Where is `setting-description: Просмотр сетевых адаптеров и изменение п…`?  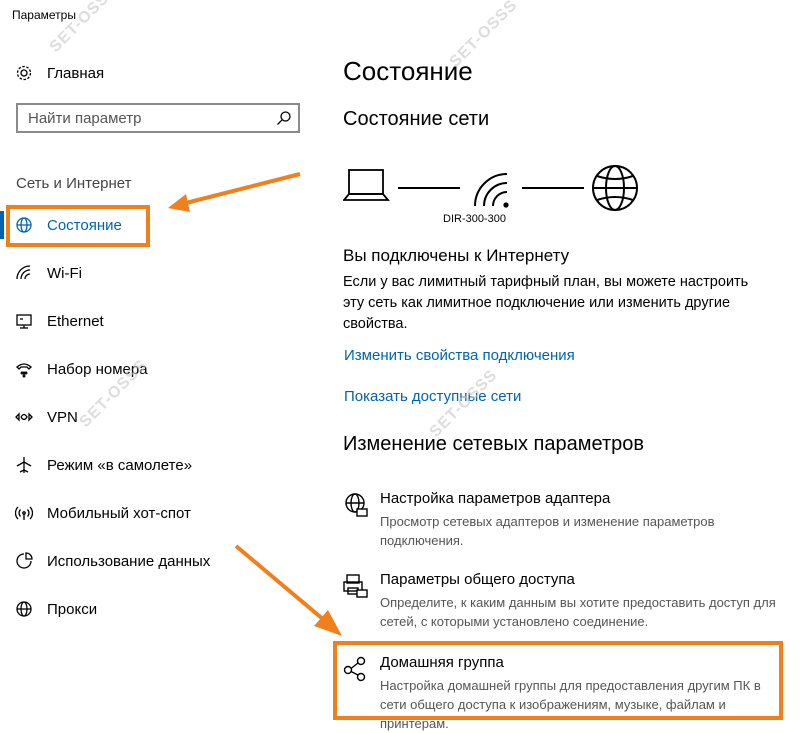
setting-description: Просмотр сетевых адаптеров и изменение п… is located at coordinates (547, 531).